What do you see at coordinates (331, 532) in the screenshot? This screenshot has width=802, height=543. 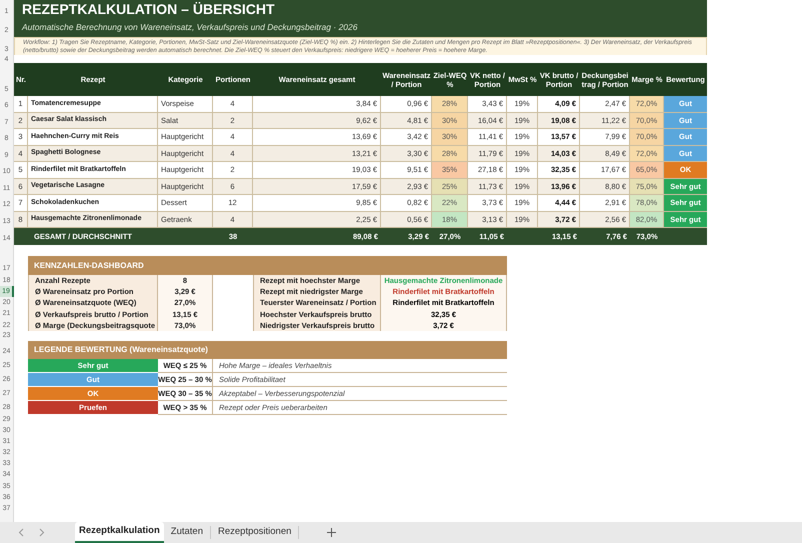 I see `add-sheet-icon` at bounding box center [331, 532].